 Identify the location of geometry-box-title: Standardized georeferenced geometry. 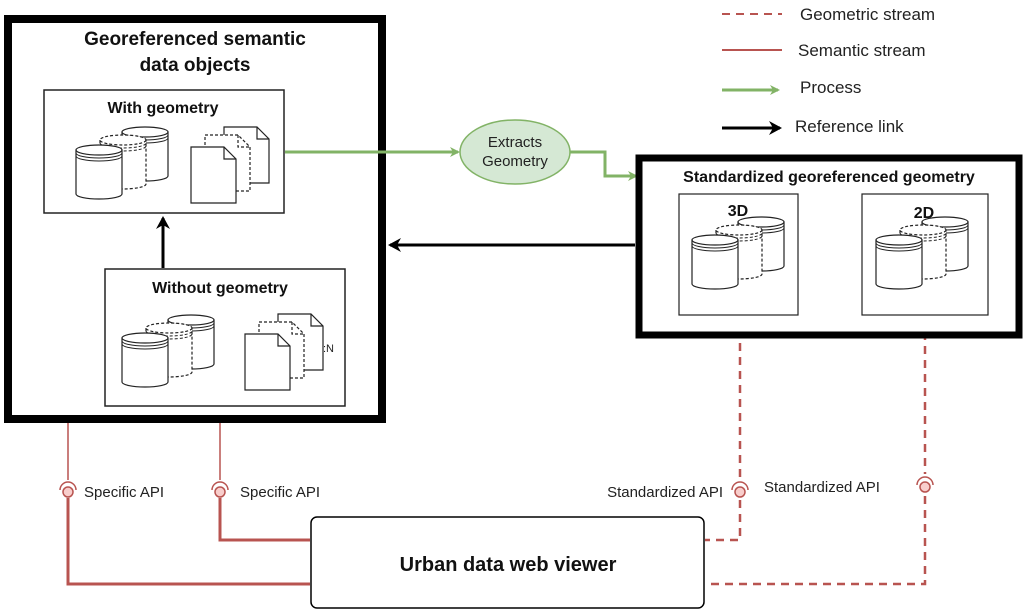
(829, 177).